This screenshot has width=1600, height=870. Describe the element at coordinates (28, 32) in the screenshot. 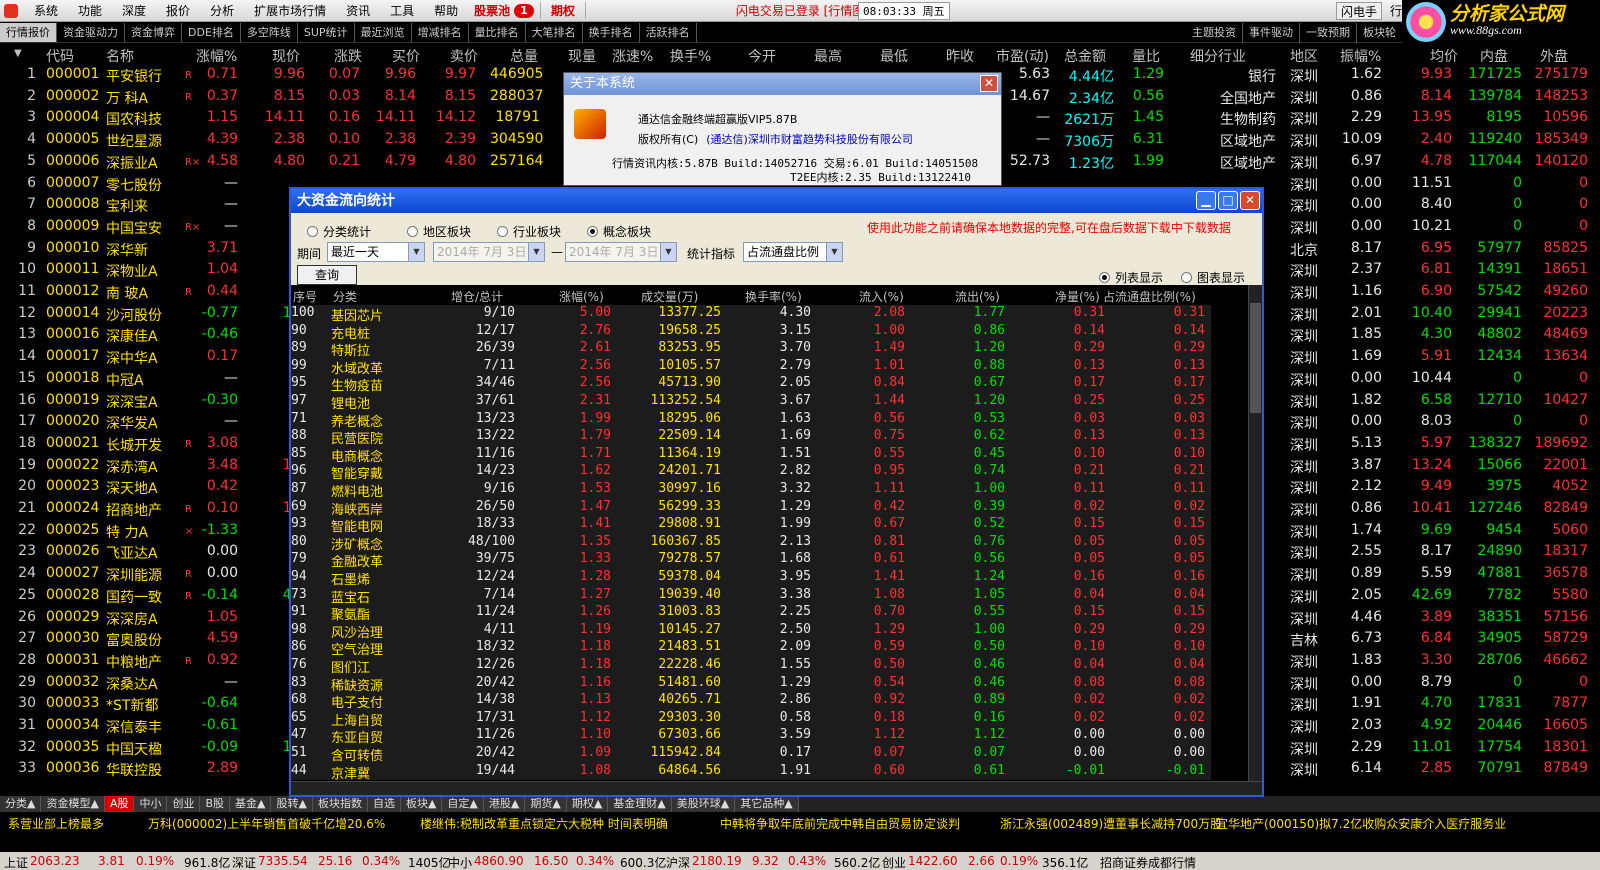

I see `tab-quotes: 行情报价` at that location.